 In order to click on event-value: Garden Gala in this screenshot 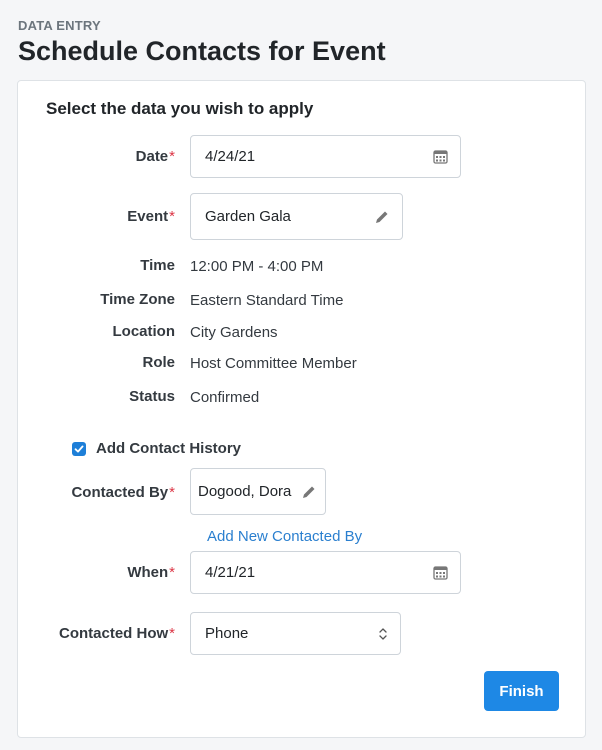, I will do `click(248, 216)`.